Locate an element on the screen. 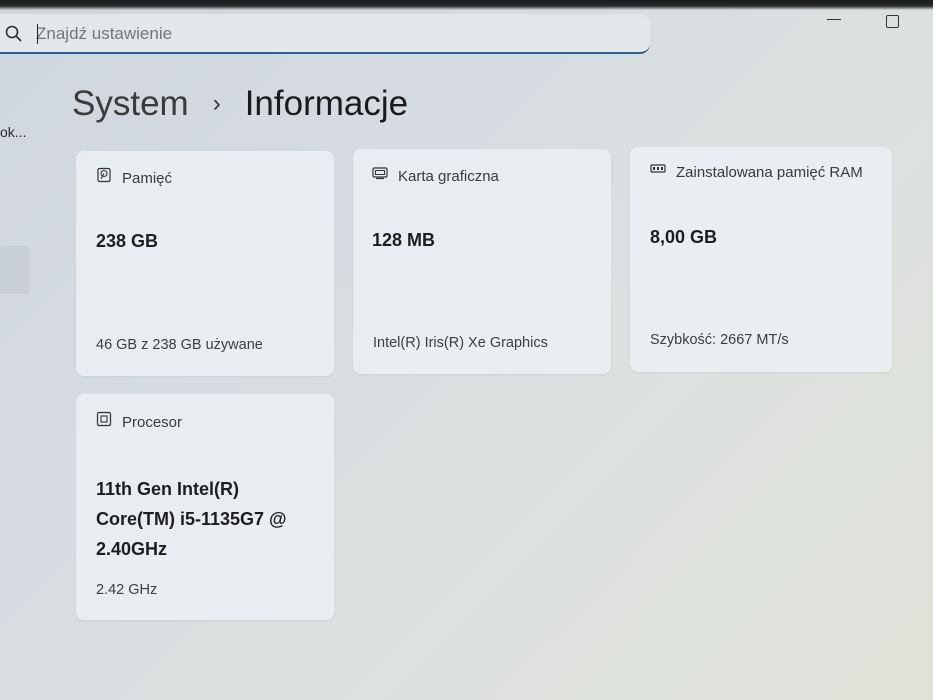 Image resolution: width=933 pixels, height=700 pixels. storage-card-value: 238 GB is located at coordinates (127, 241).